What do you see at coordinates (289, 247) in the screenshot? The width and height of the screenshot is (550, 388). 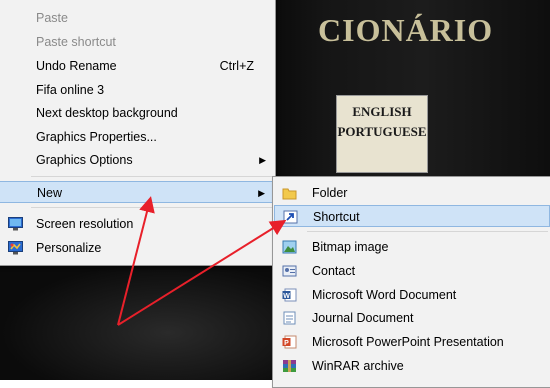 I see `bitmap-icon` at bounding box center [289, 247].